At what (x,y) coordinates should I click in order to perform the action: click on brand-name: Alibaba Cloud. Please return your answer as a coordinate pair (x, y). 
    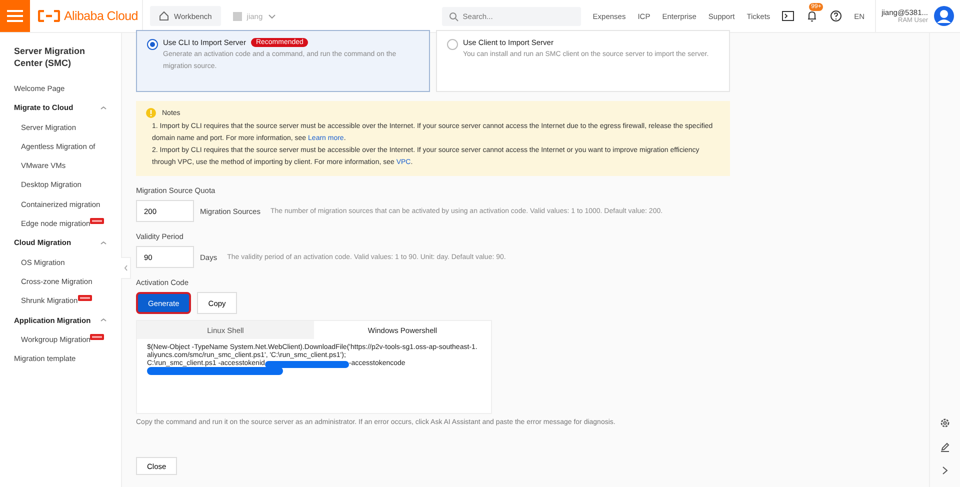
    Looking at the image, I should click on (101, 16).